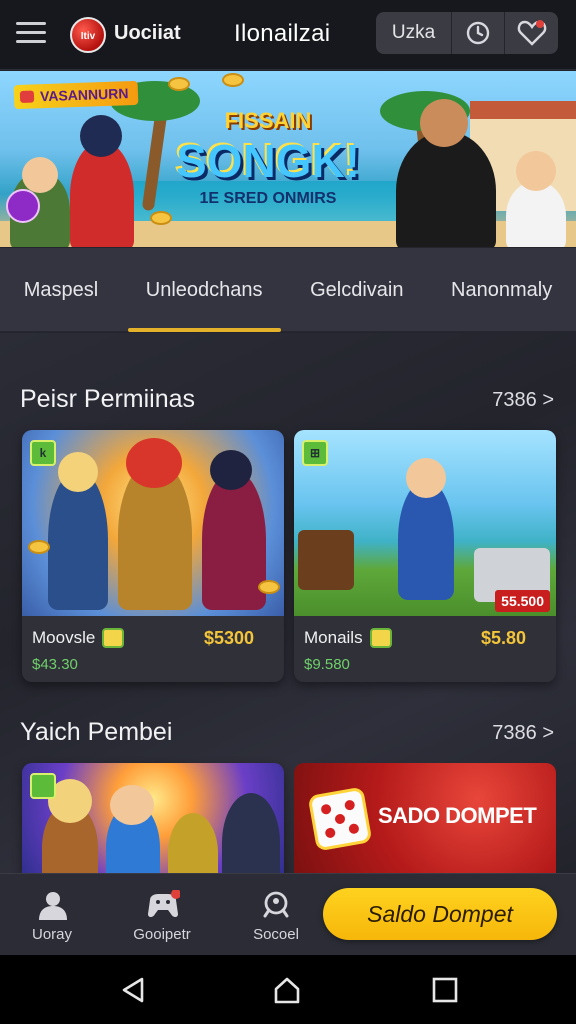 Image resolution: width=576 pixels, height=1024 pixels. I want to click on game-card-2: ⊞ 55.500 Monails $5.80 $9.580, so click(425, 556).